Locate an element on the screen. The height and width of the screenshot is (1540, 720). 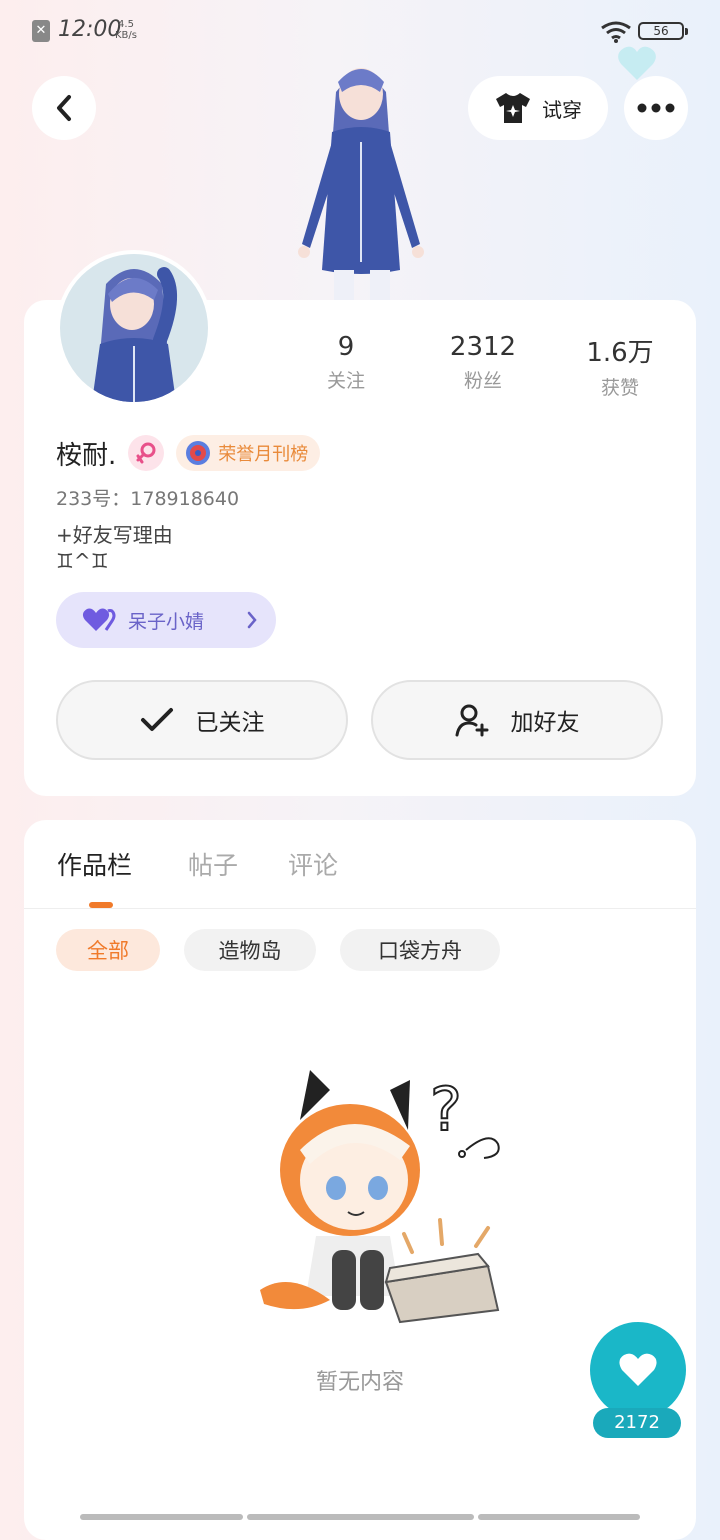
username: 桉耐. is located at coordinates (86, 455).